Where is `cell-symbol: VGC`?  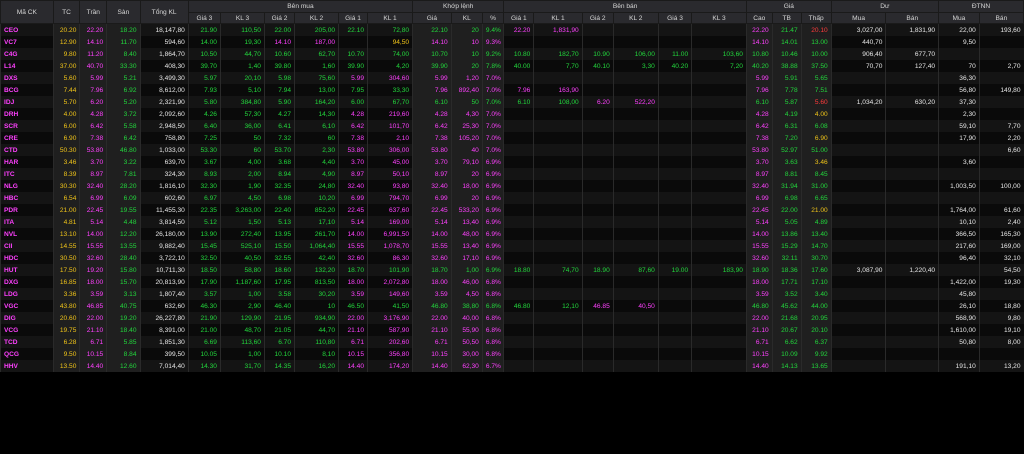
cell-symbol: VGC is located at coordinates (27, 306).